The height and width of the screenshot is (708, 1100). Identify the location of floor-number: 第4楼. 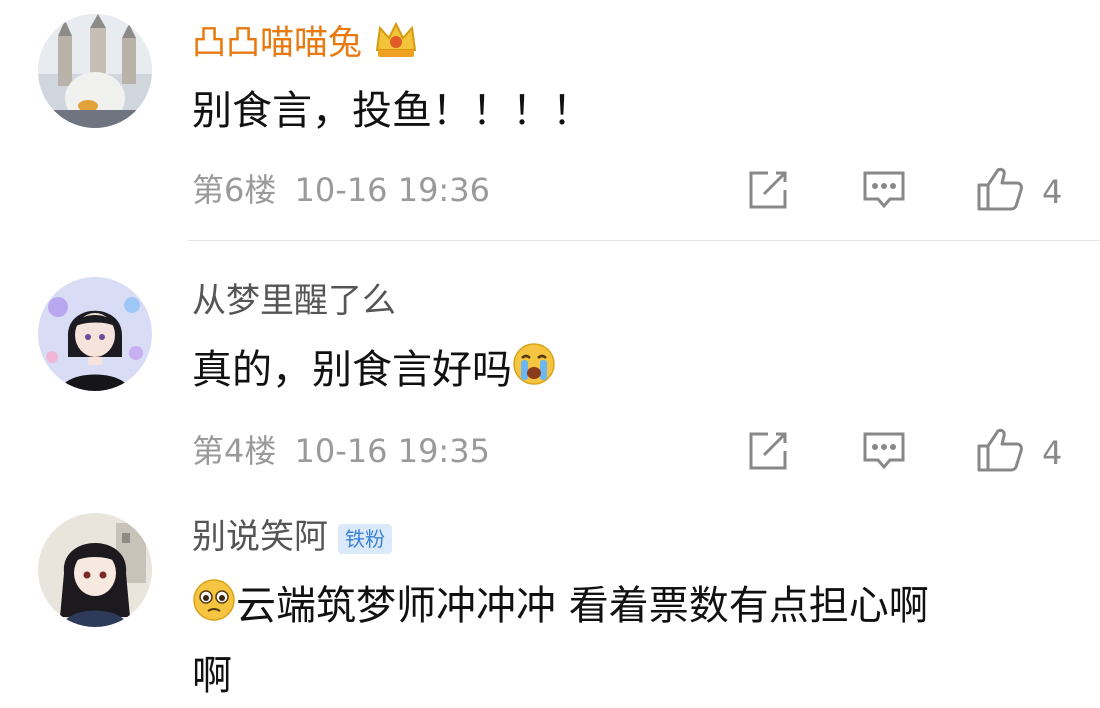
(234, 451).